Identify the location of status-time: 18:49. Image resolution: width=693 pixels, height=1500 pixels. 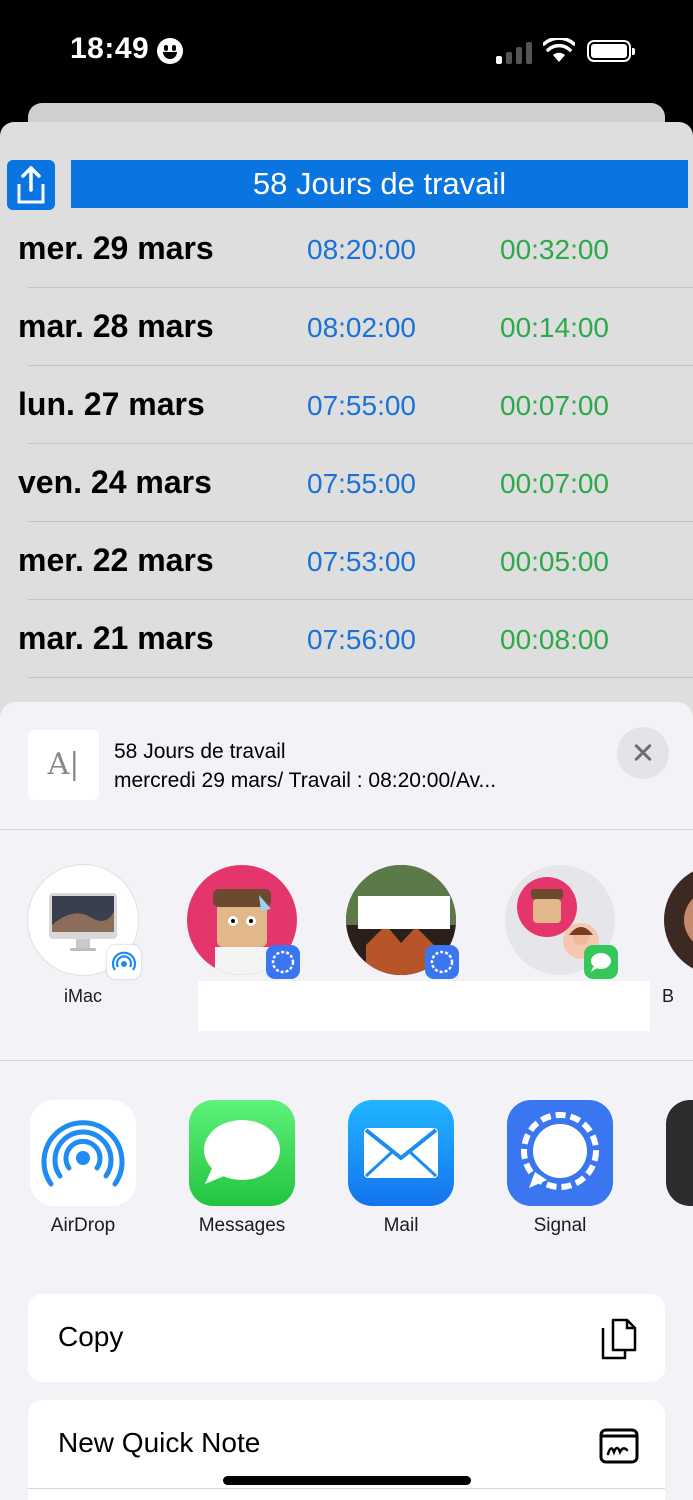
(110, 48).